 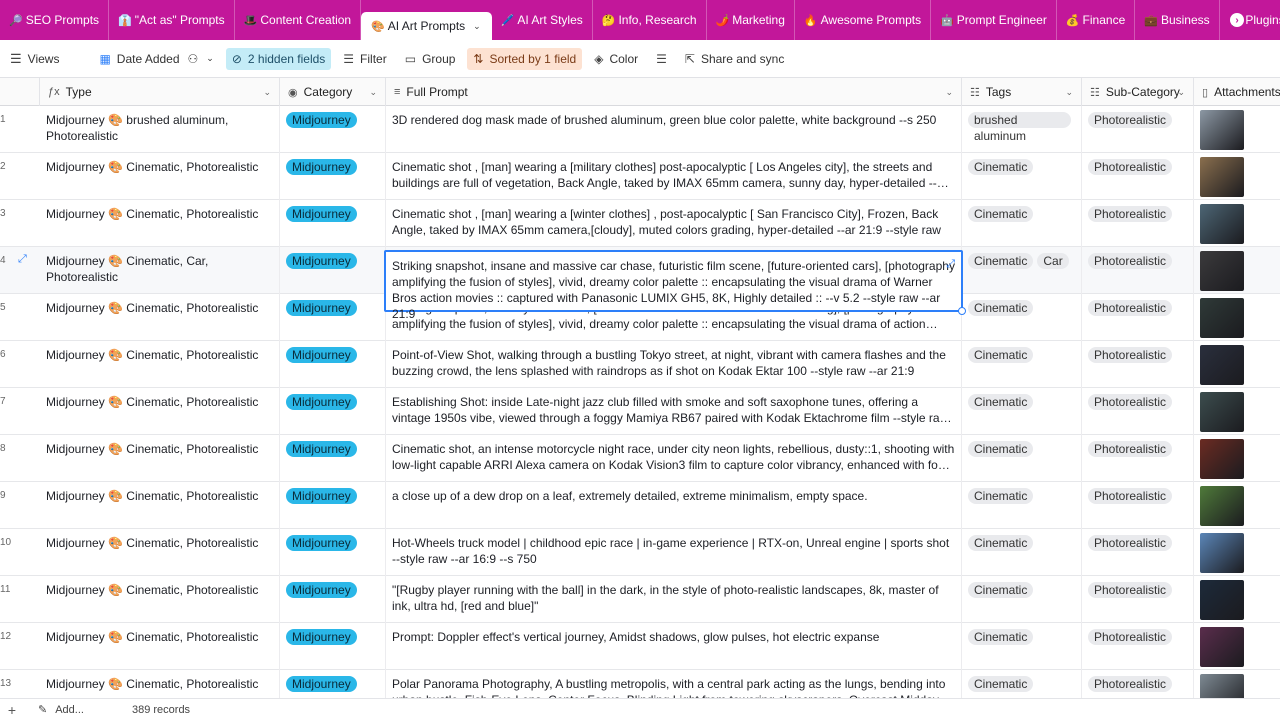 I want to click on row-select-header, so click(x=20, y=92).